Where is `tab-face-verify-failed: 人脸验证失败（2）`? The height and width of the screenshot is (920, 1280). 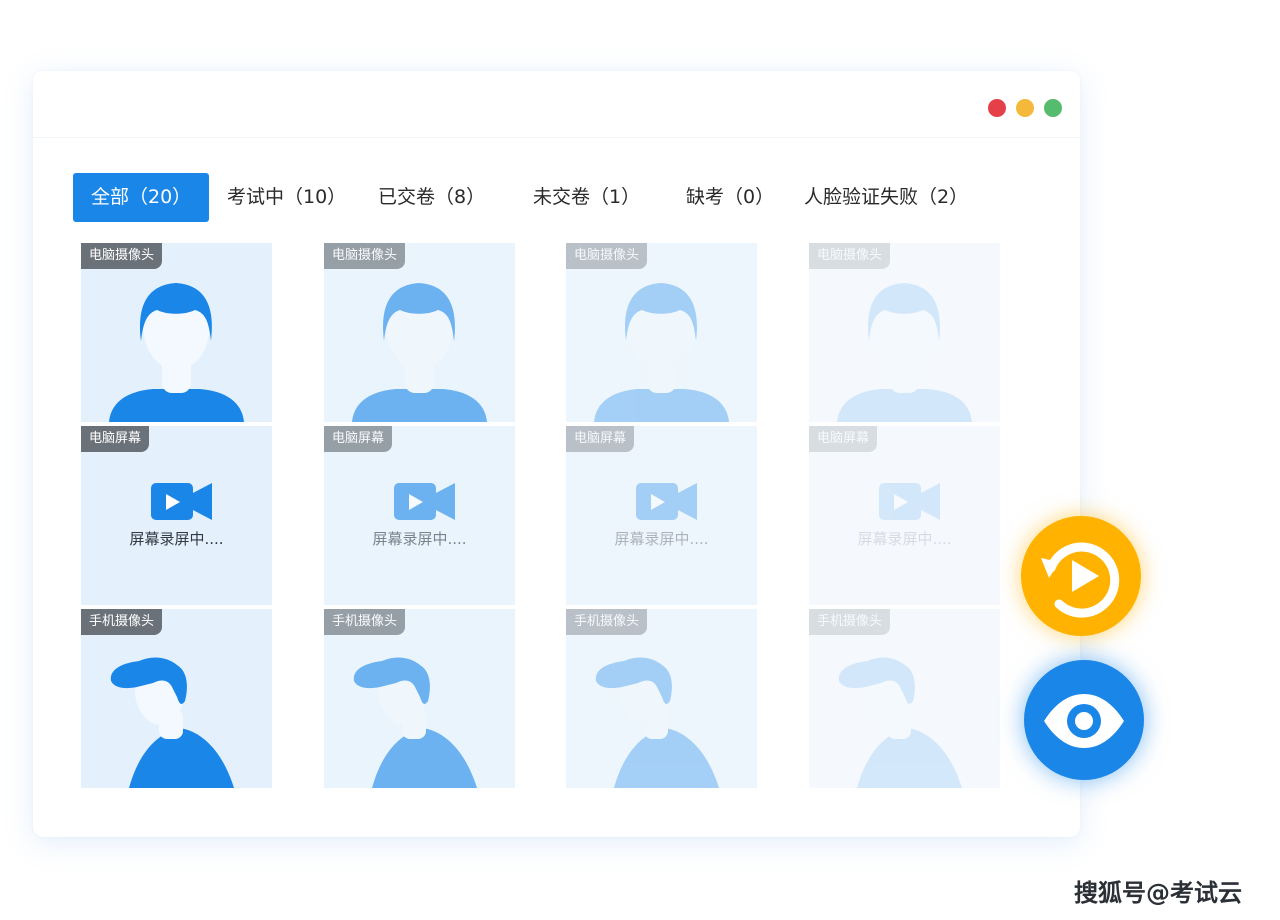 tab-face-verify-failed: 人脸验证失败（2） is located at coordinates (886, 197).